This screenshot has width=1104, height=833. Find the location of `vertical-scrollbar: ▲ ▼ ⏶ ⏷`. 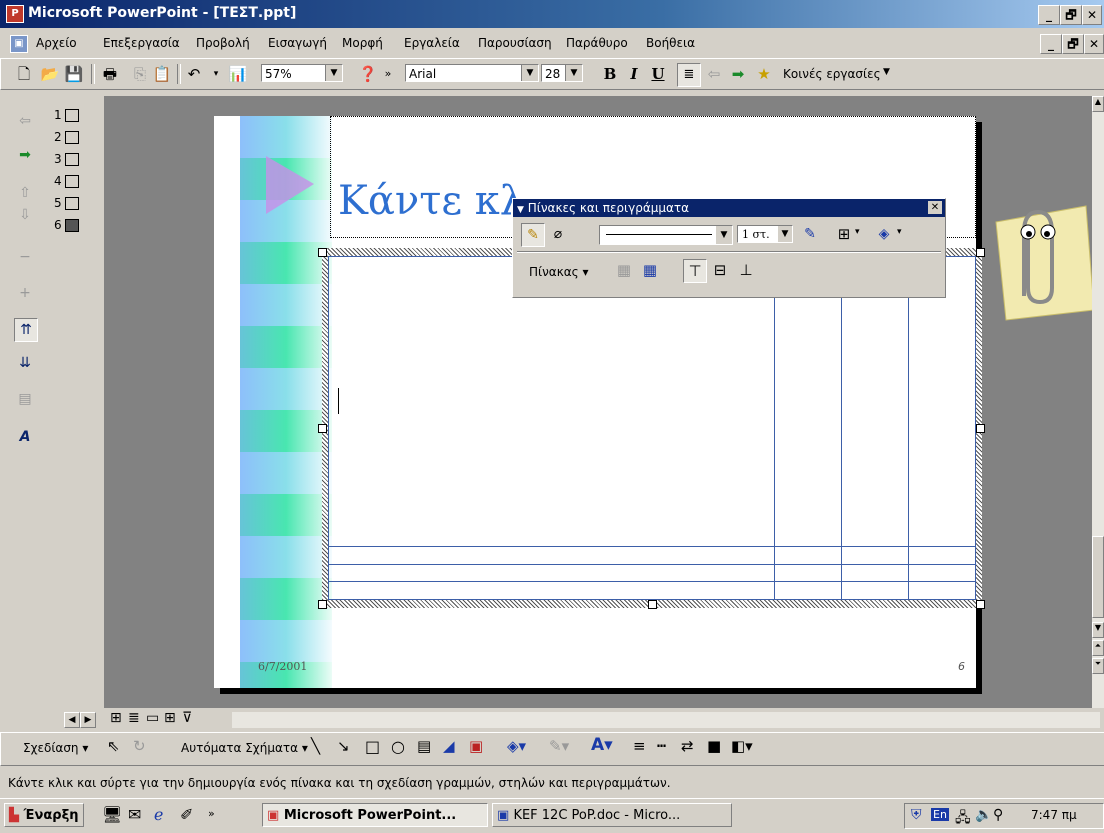

vertical-scrollbar: ▲ ▼ ⏶ ⏷ is located at coordinates (1098, 402).